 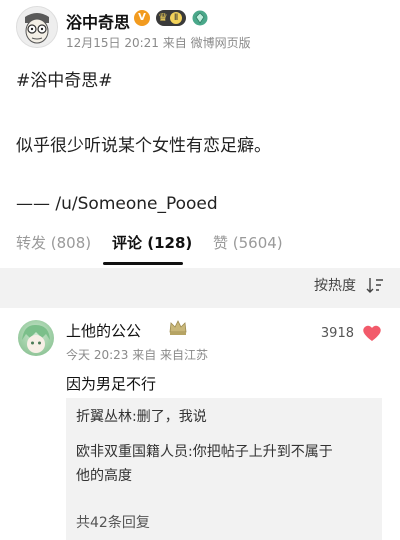 I want to click on crown-icon: ♛, so click(x=163, y=17).